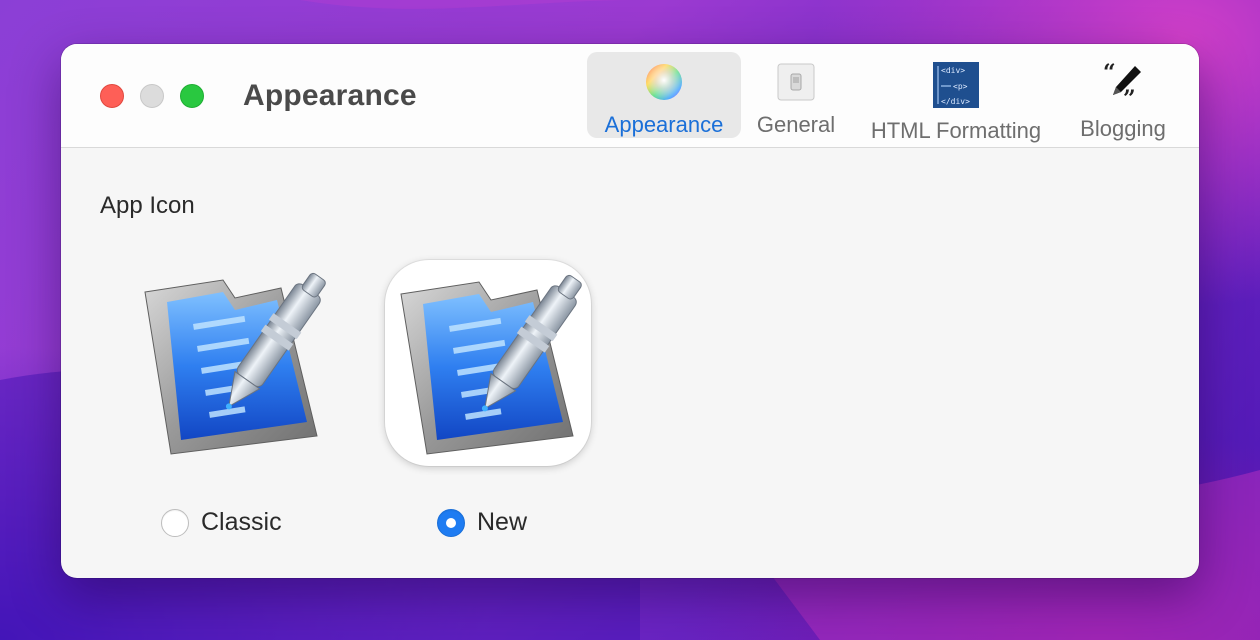 This screenshot has height=640, width=1260. Describe the element at coordinates (664, 82) in the screenshot. I see `color-wheel-icon` at that location.